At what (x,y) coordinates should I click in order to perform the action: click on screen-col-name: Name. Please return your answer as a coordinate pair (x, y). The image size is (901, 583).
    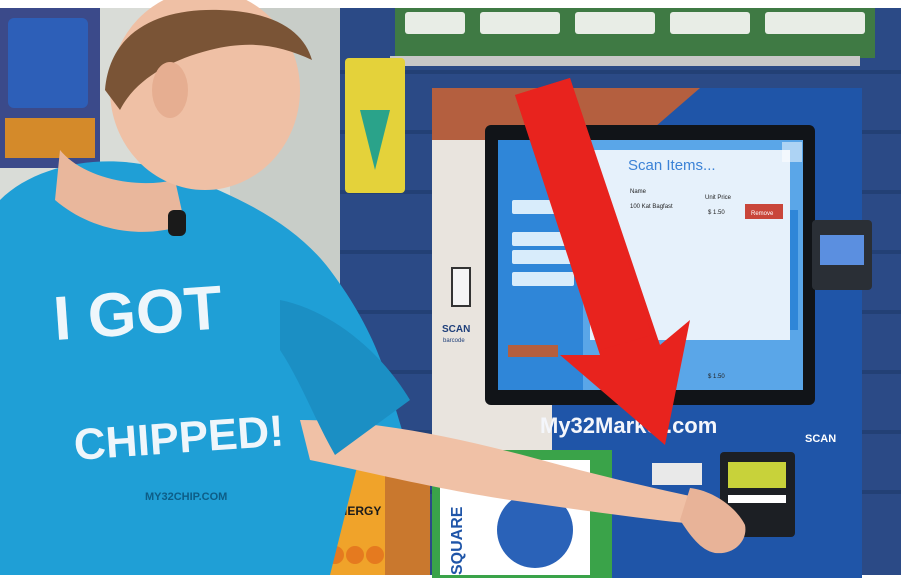
    Looking at the image, I should click on (638, 192).